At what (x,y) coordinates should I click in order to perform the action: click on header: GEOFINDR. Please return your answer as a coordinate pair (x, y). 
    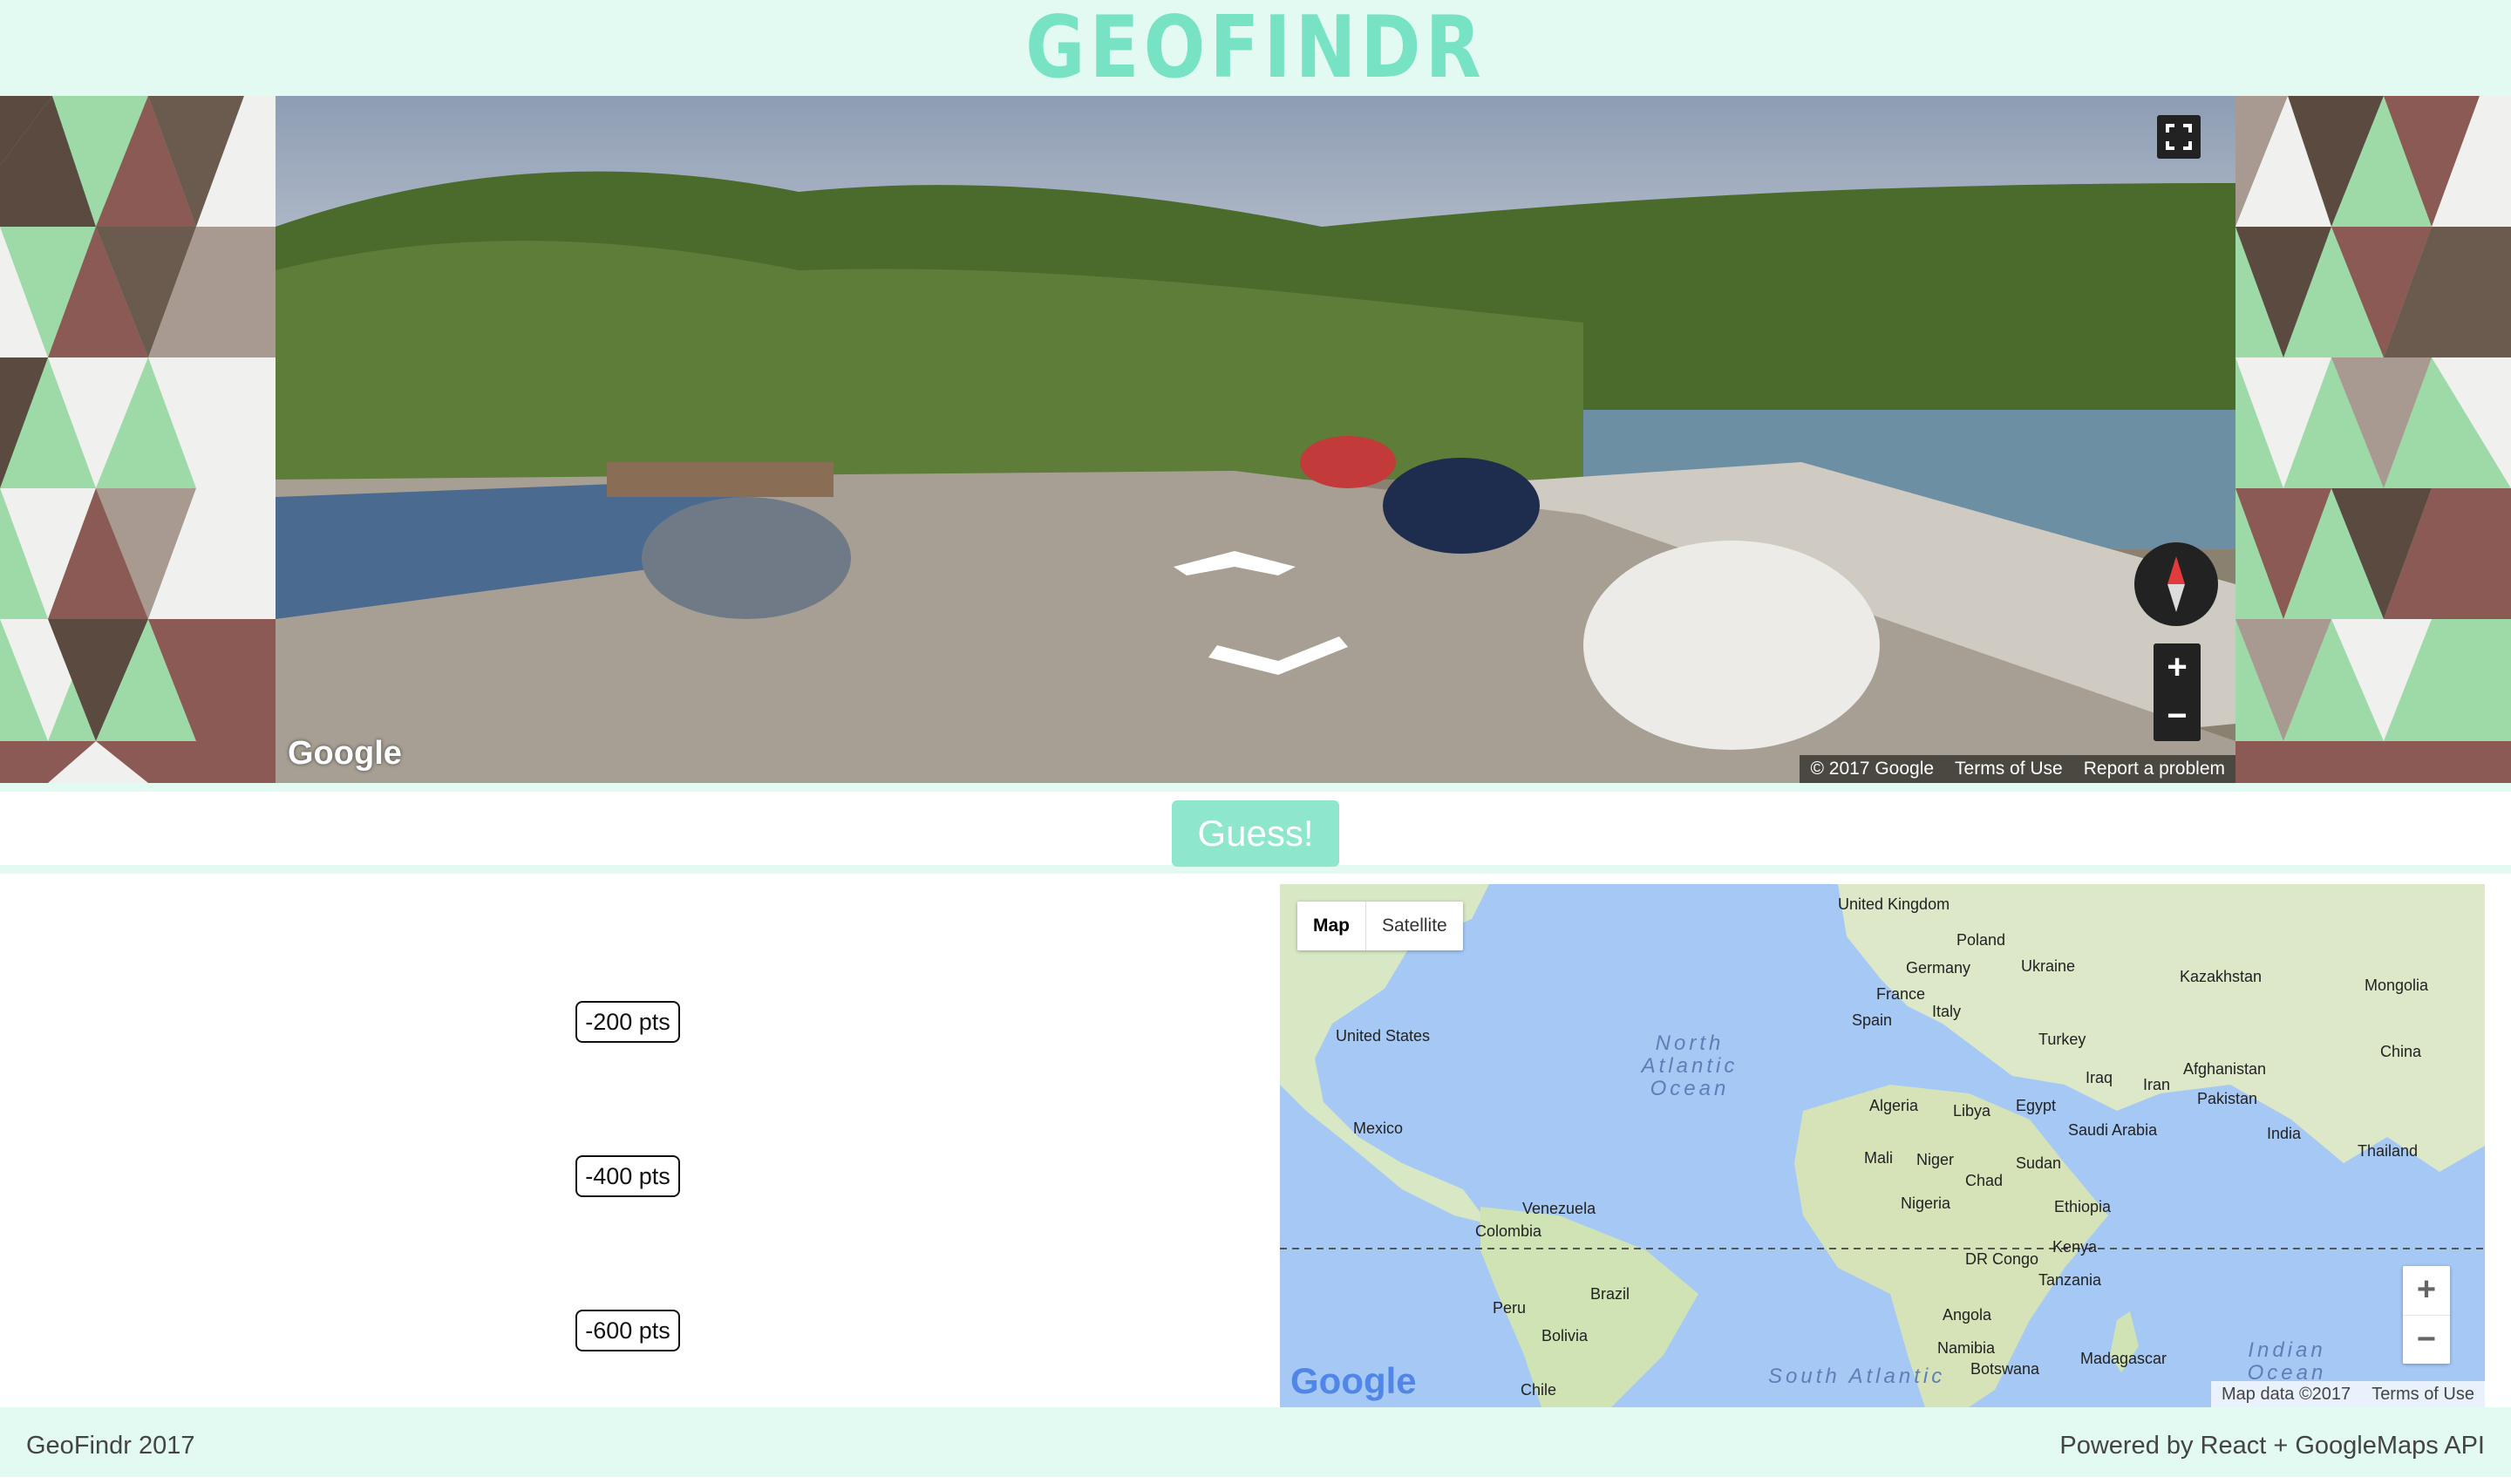
    Looking at the image, I should click on (1255, 48).